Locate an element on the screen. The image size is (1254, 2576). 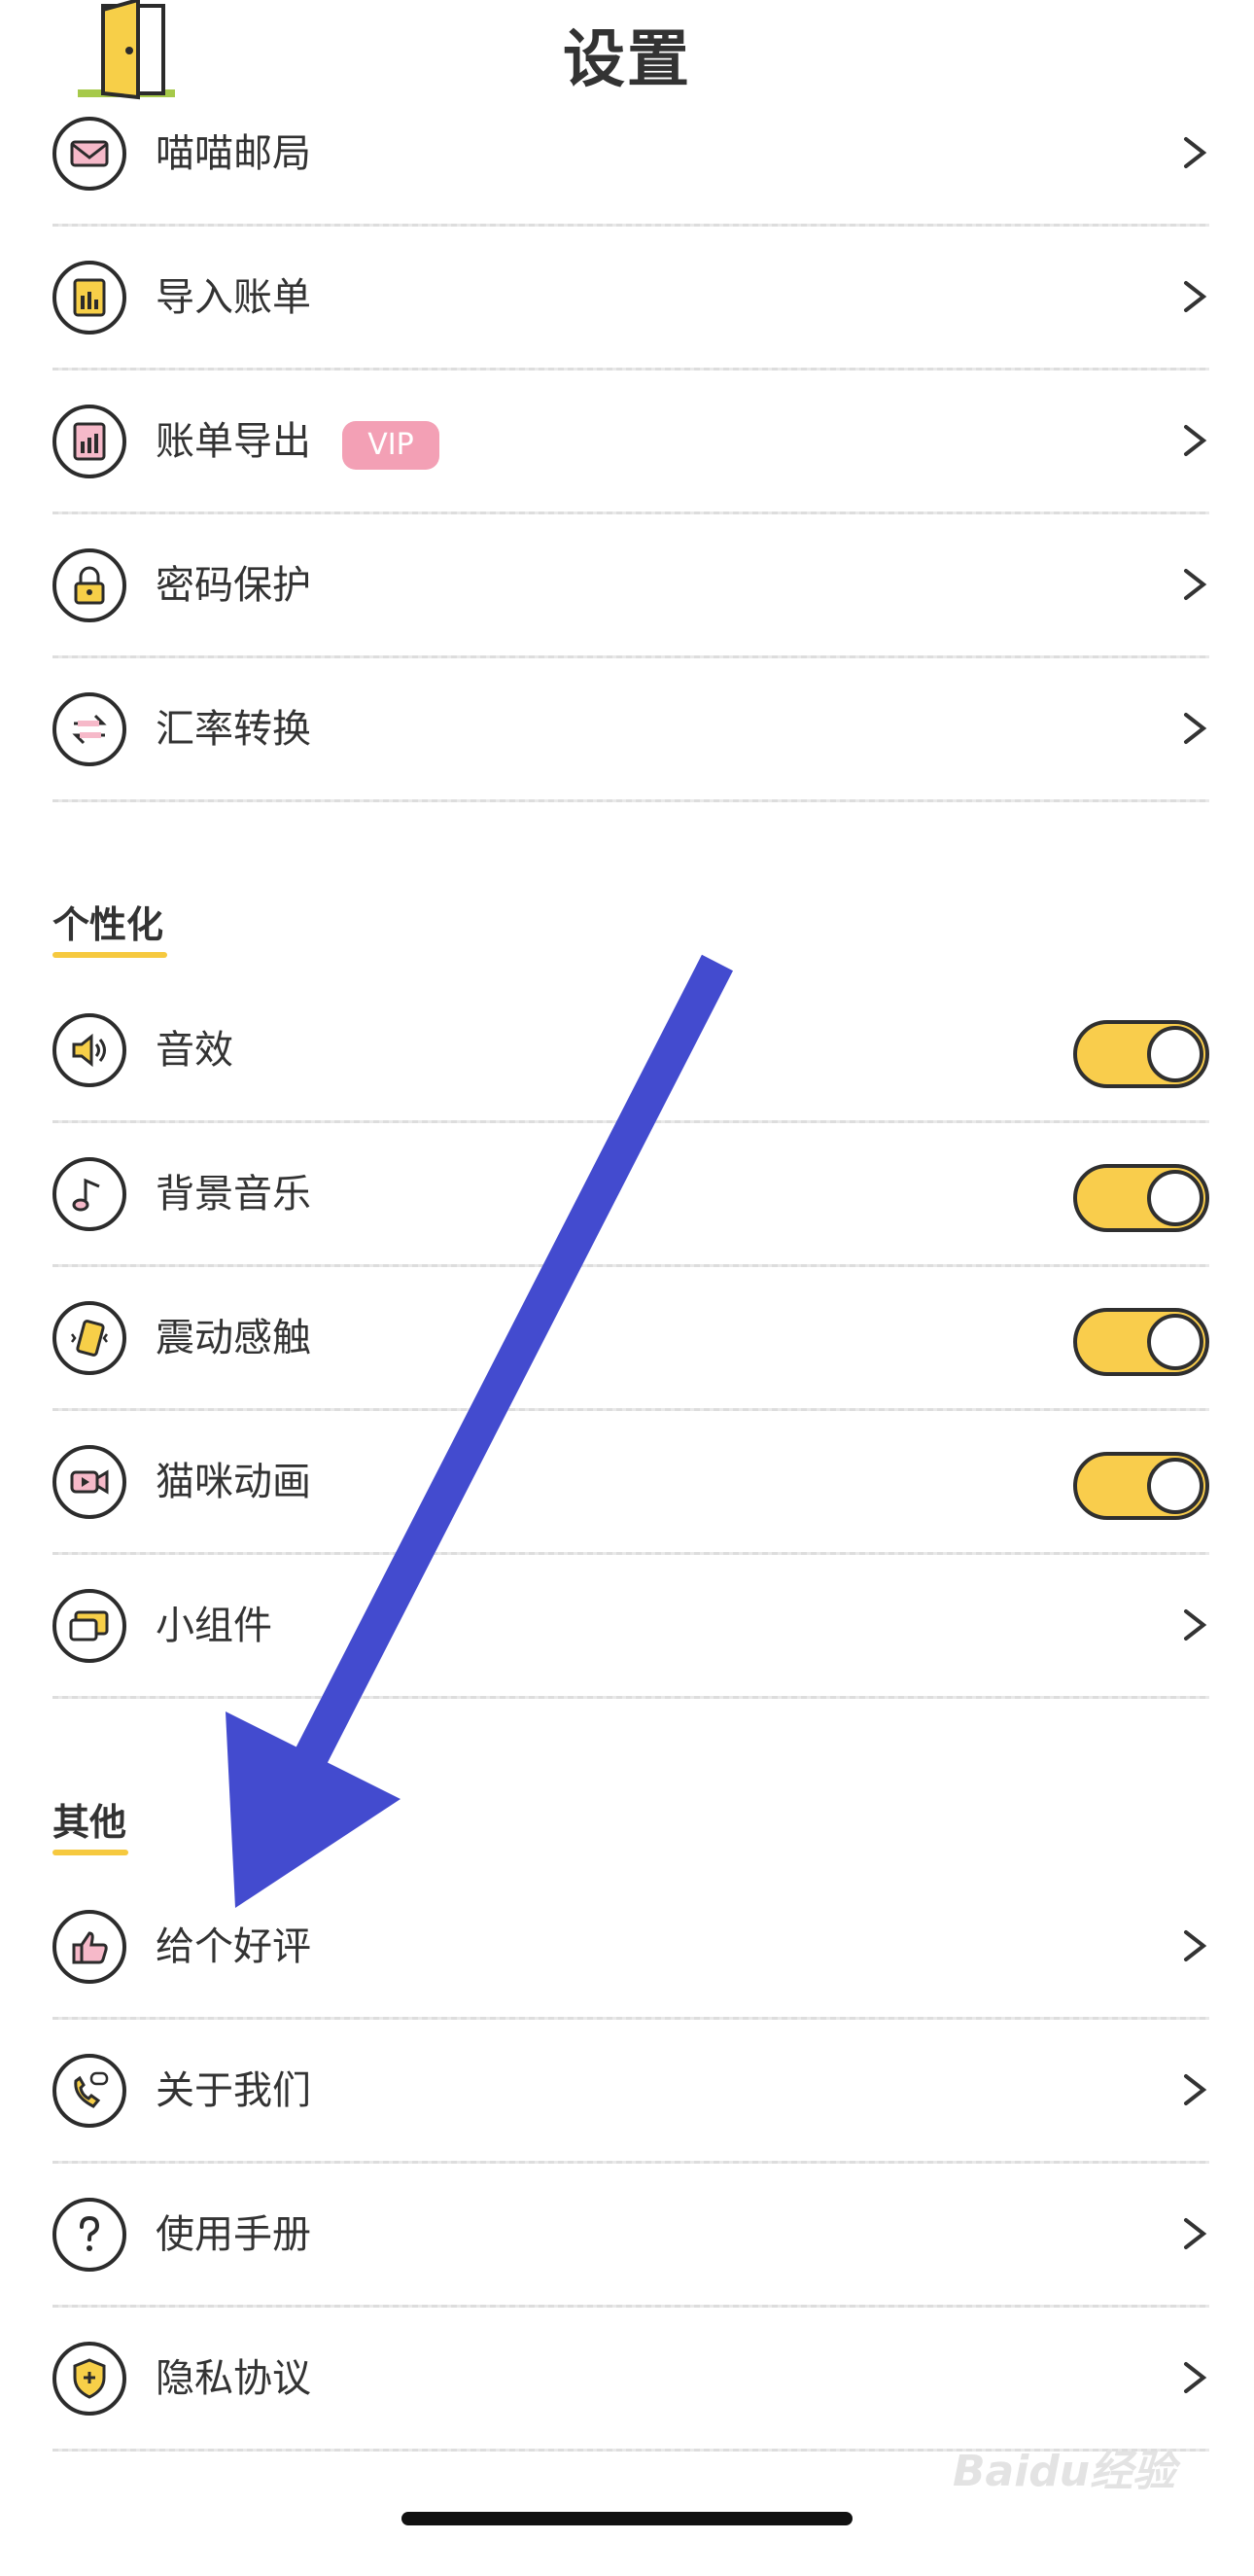
sound-effects-toggle is located at coordinates (1141, 1054).